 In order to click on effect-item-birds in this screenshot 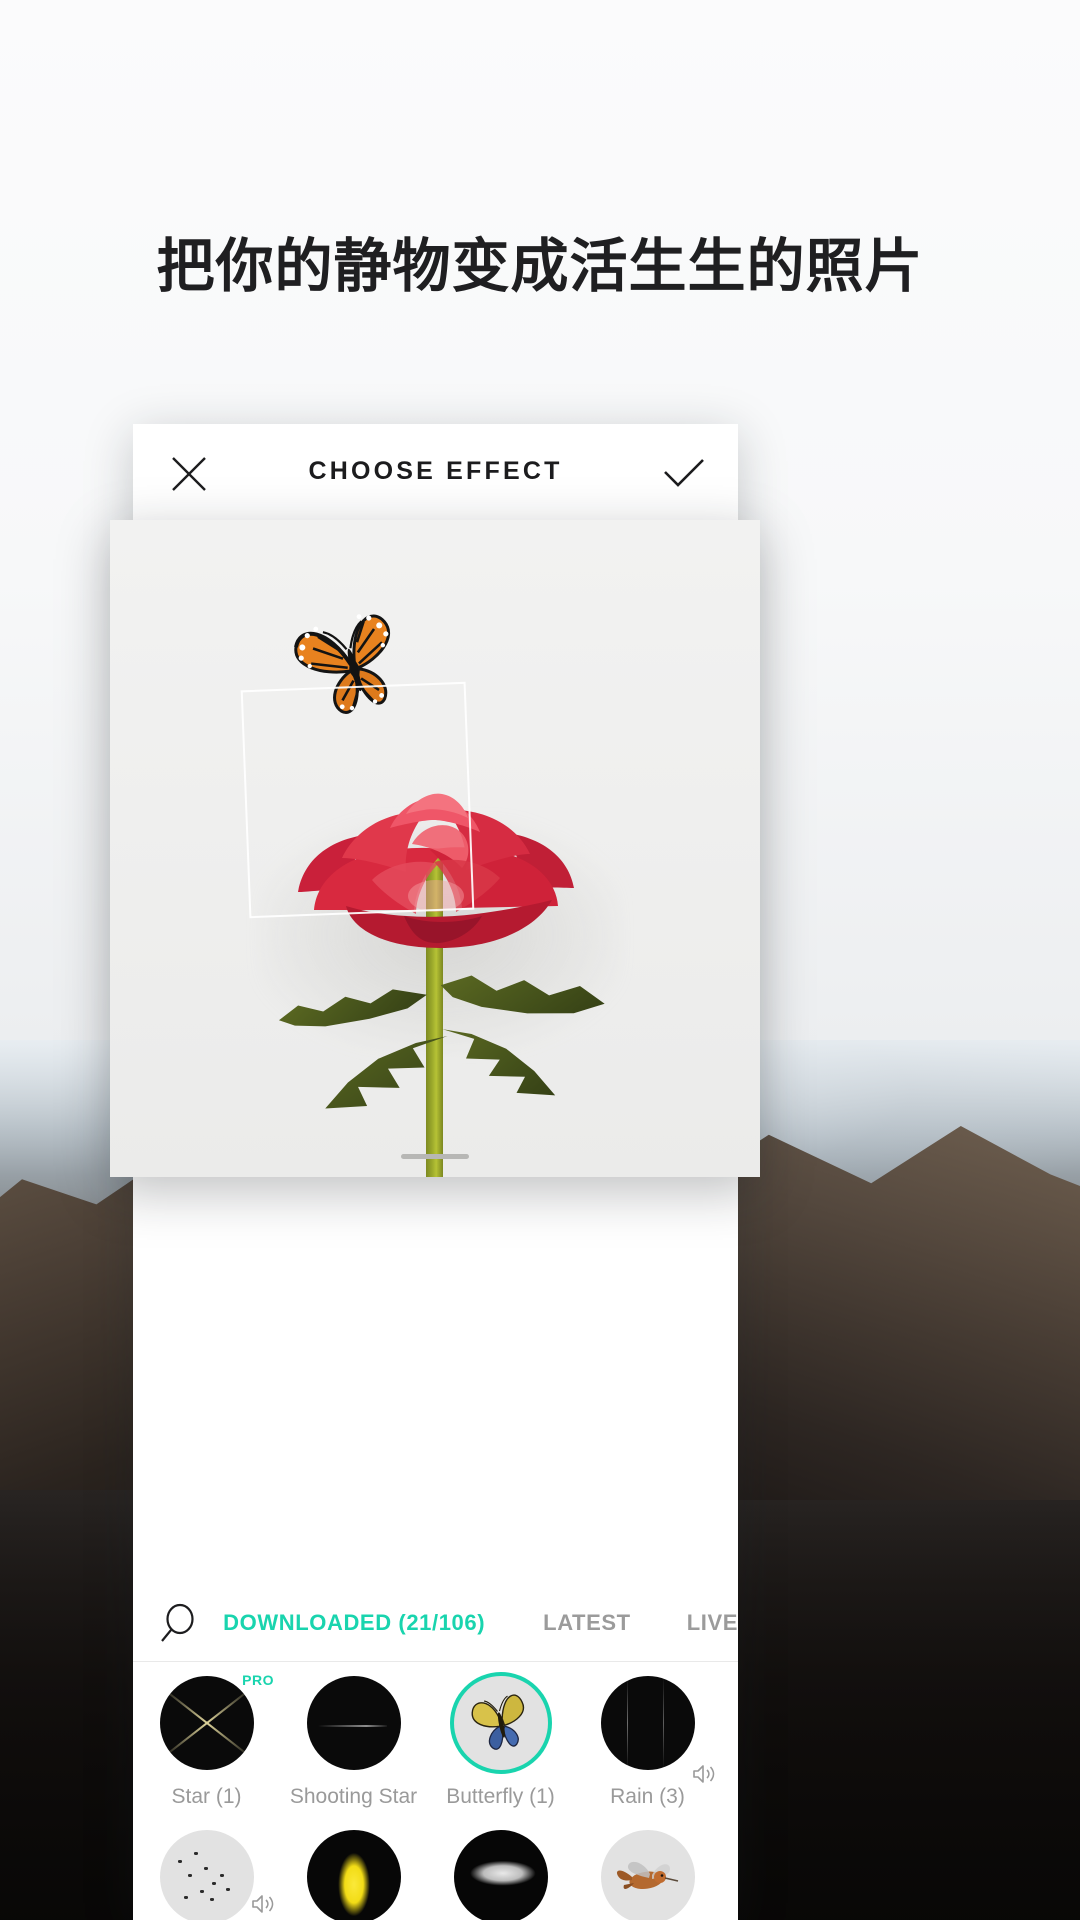, I will do `click(206, 1875)`.